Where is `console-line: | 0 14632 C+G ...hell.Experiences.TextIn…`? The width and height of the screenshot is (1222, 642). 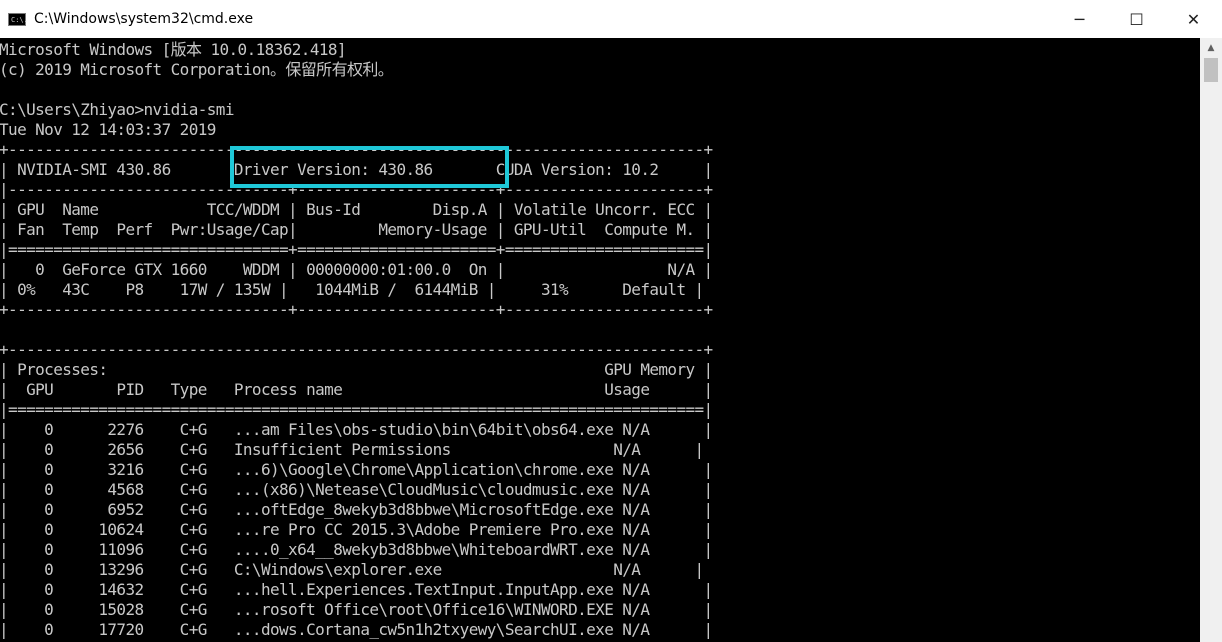
console-line: | 0 14632 C+G ...hell.Experiences.TextIn… is located at coordinates (356, 589).